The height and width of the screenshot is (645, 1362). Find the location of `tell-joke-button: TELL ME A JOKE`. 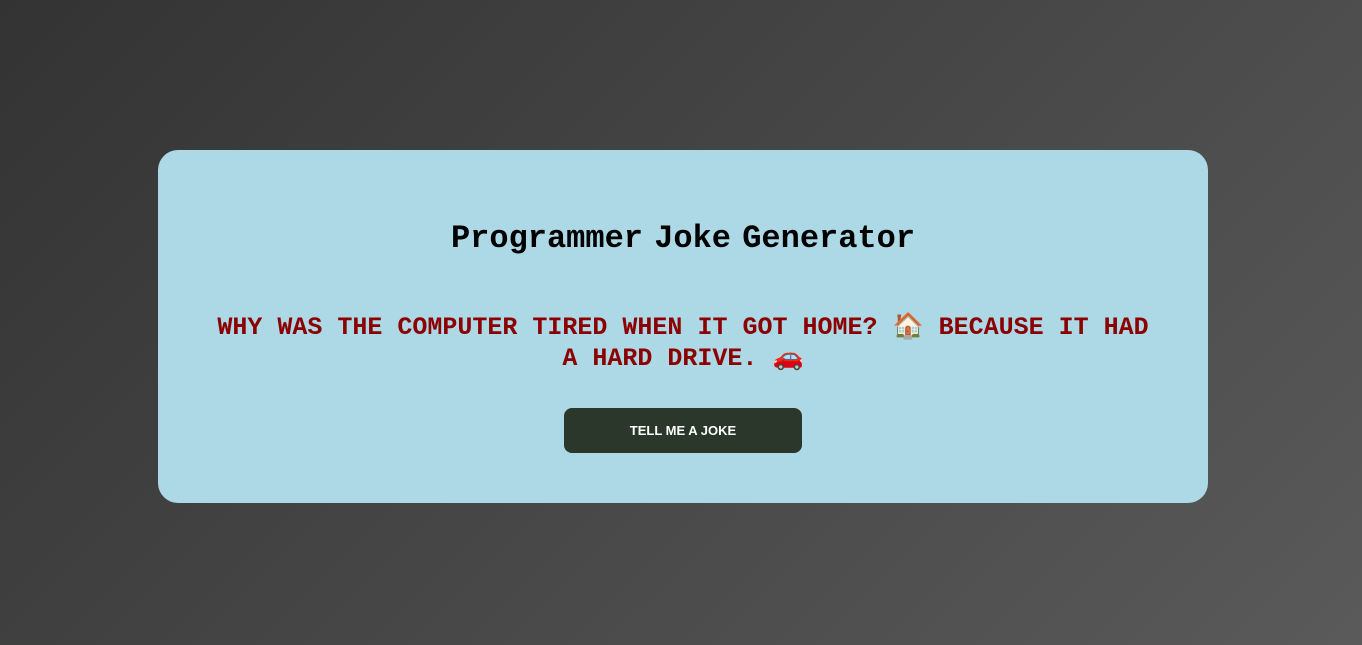

tell-joke-button: TELL ME A JOKE is located at coordinates (683, 430).